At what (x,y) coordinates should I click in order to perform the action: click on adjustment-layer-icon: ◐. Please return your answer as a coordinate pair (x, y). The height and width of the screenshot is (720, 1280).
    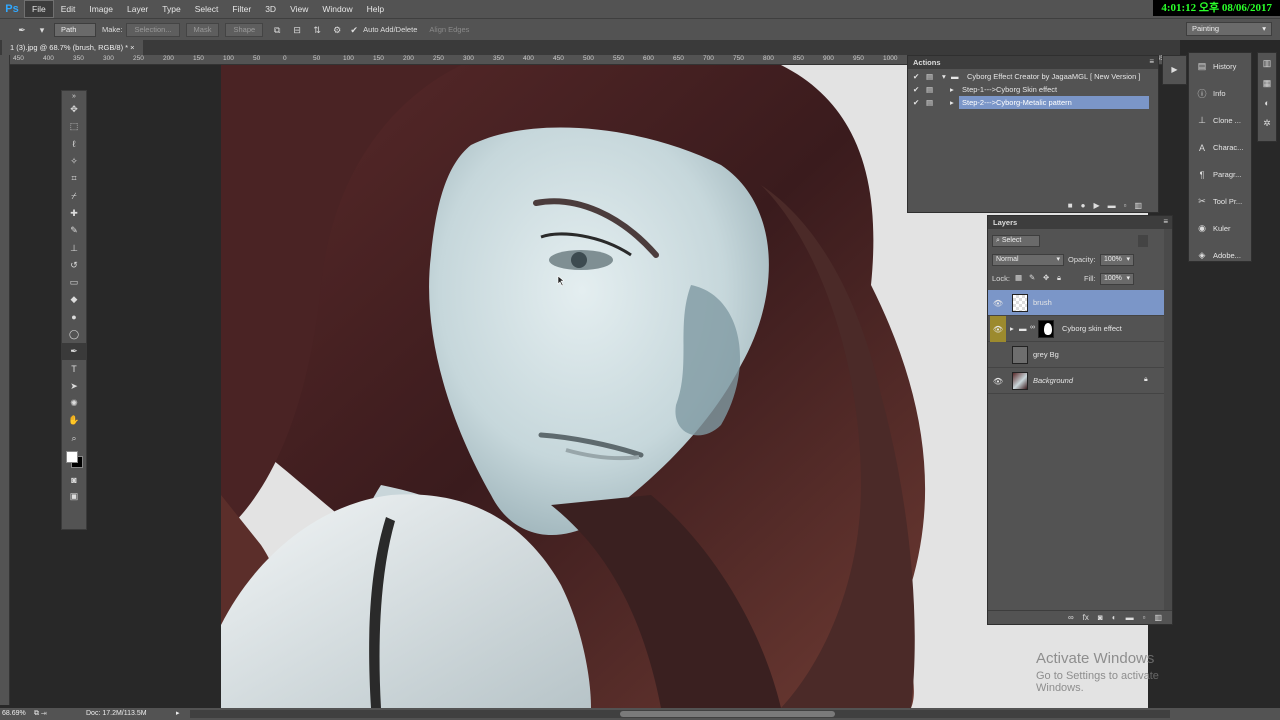
    Looking at the image, I should click on (1114, 617).